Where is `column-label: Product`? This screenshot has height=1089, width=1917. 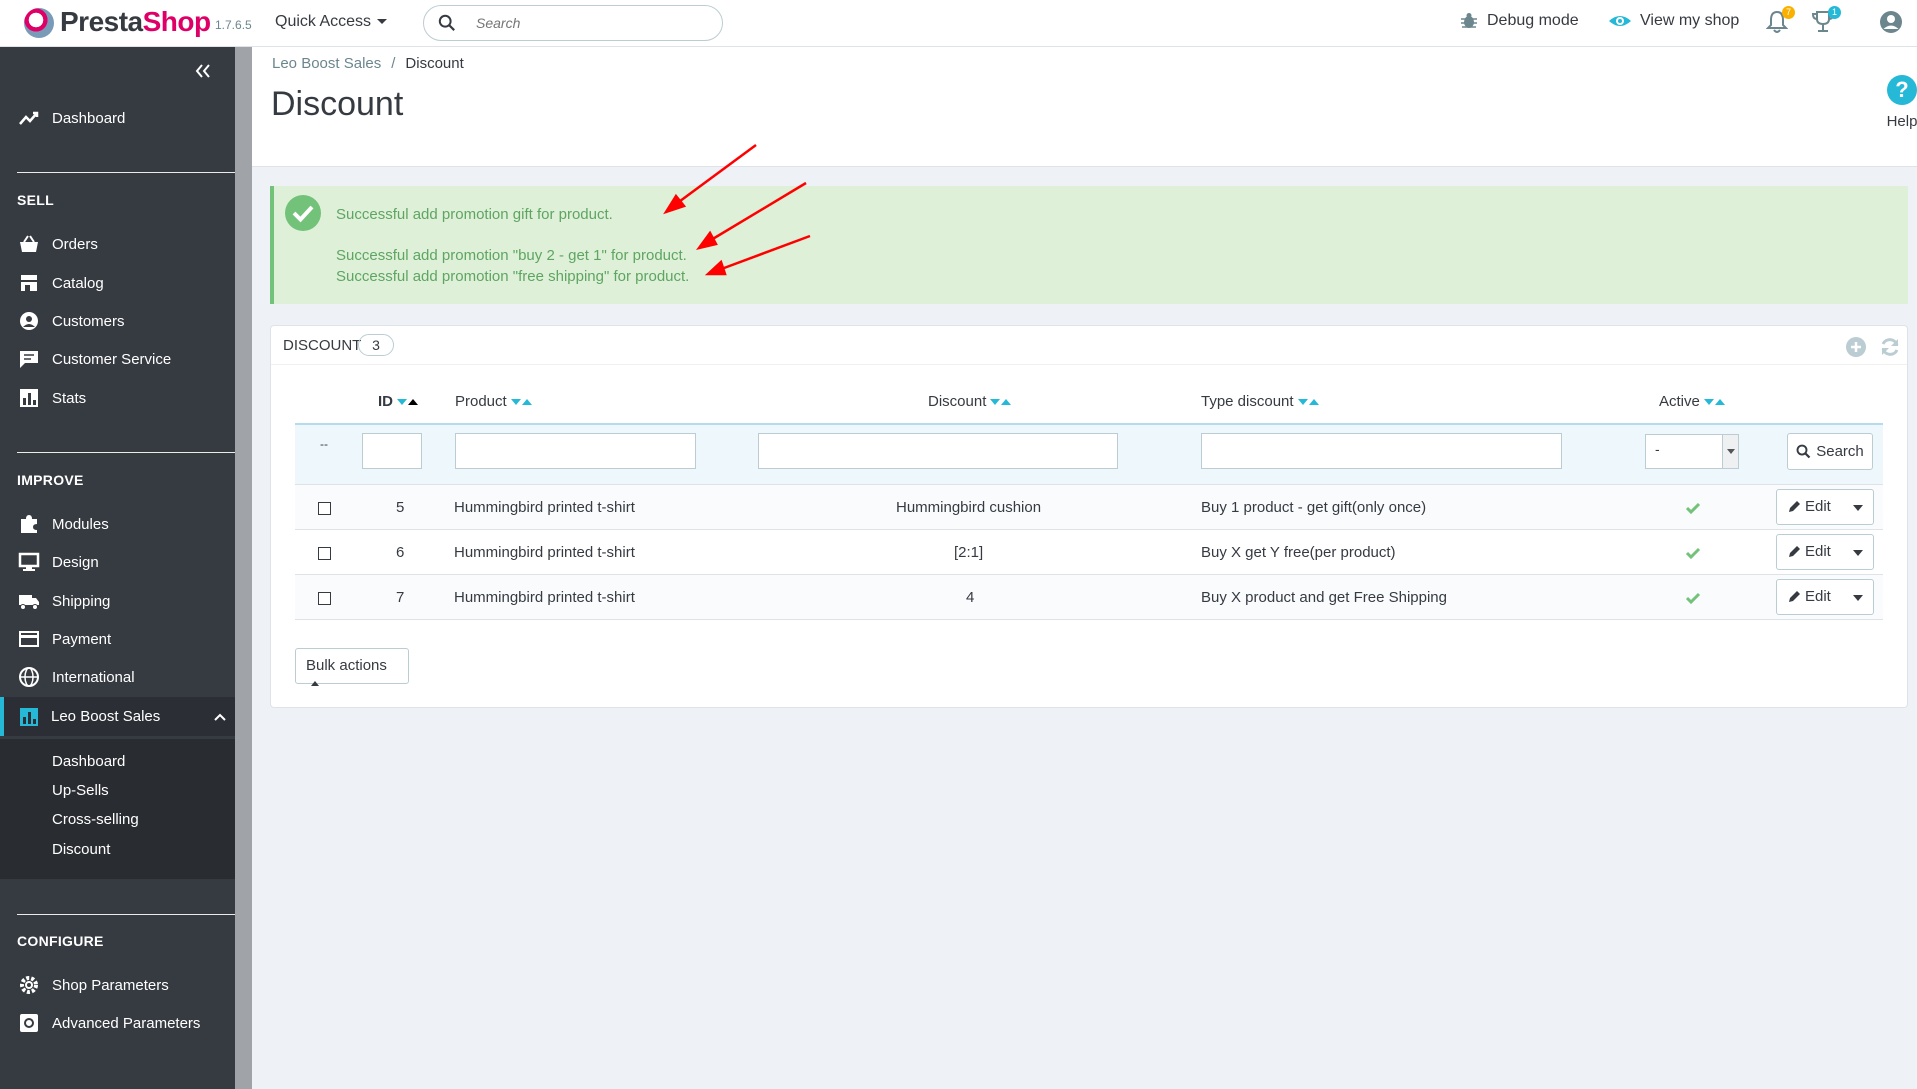 column-label: Product is located at coordinates (481, 401).